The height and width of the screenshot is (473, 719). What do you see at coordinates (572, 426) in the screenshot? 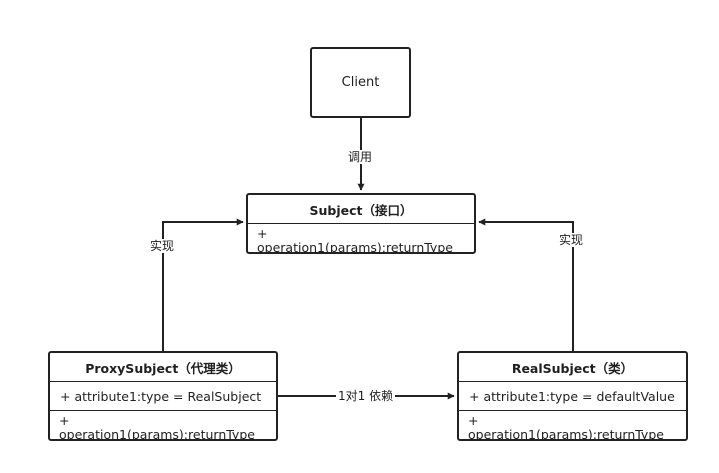
I see `real-operation: + operation1(params):returnType` at bounding box center [572, 426].